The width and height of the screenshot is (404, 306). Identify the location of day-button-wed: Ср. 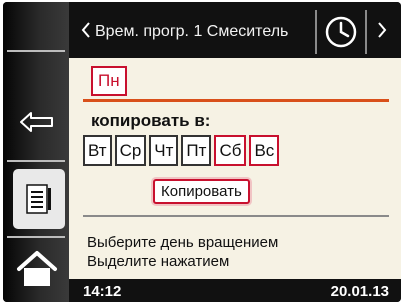
(130, 150).